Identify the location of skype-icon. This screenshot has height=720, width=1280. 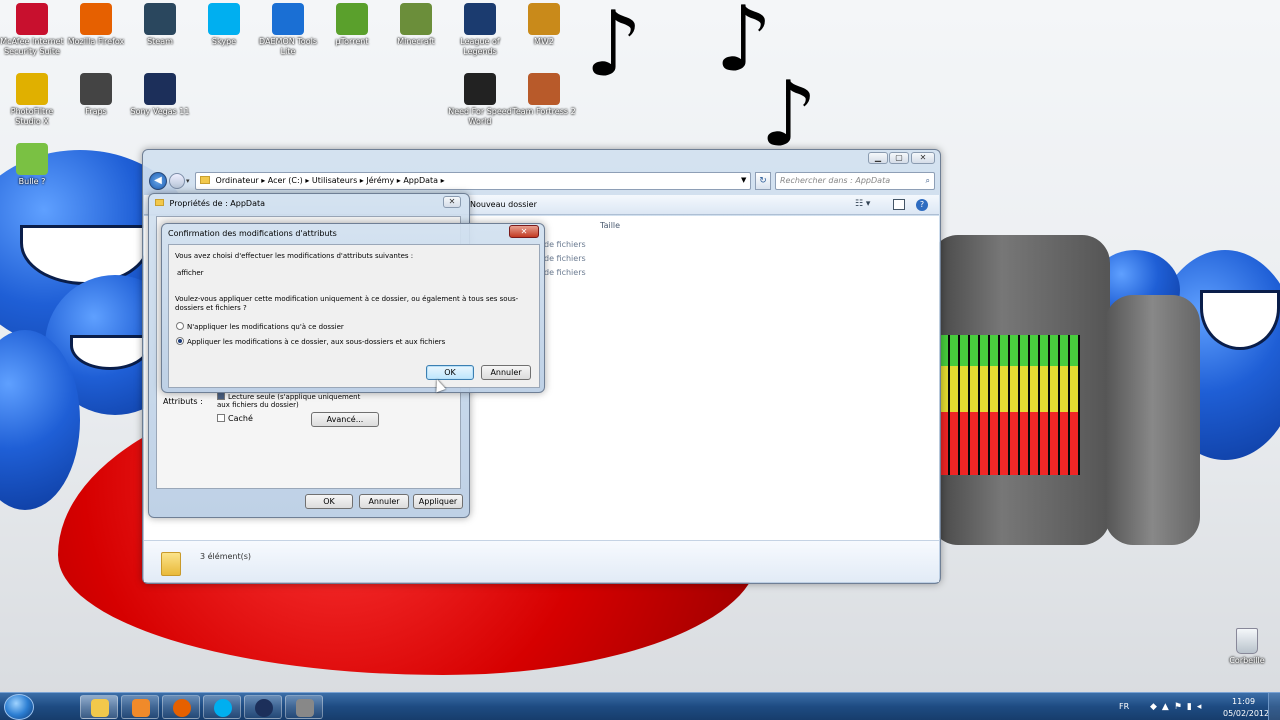
(223, 708).